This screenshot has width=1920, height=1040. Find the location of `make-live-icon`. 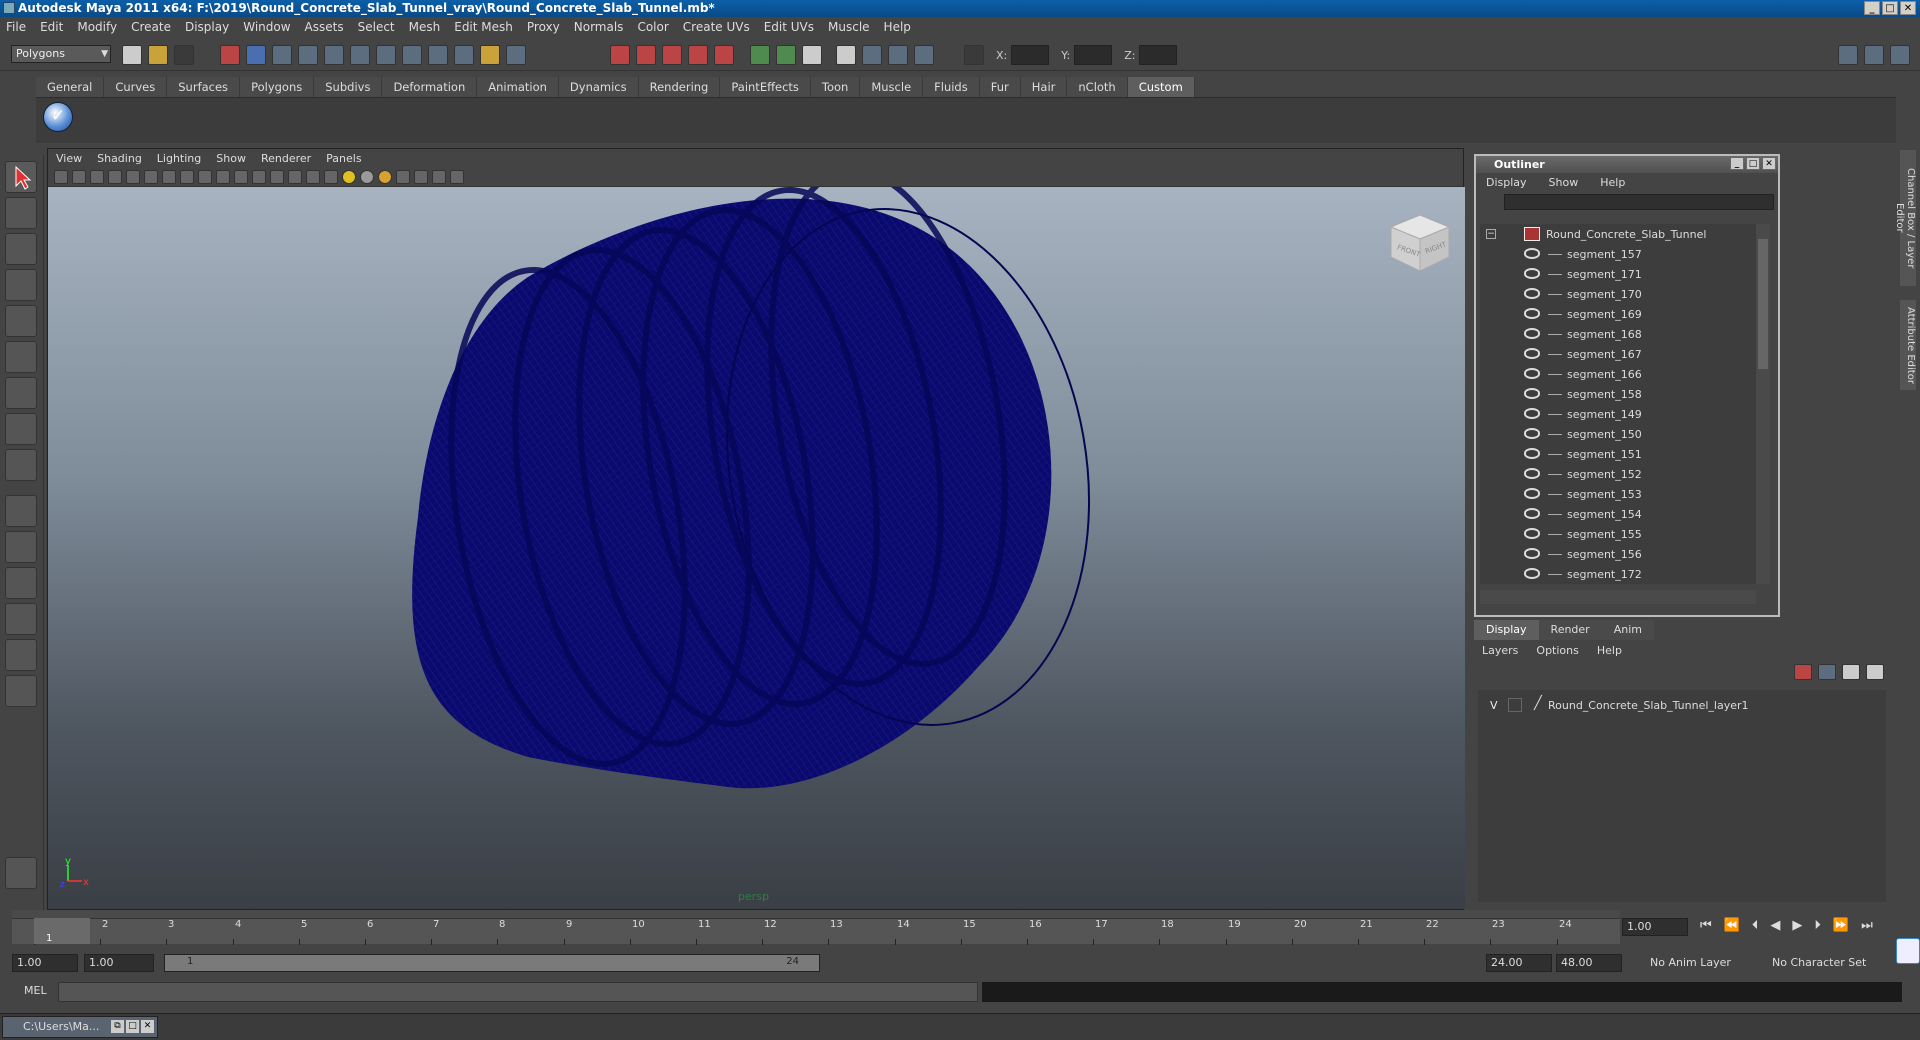

make-live-icon is located at coordinates (724, 55).